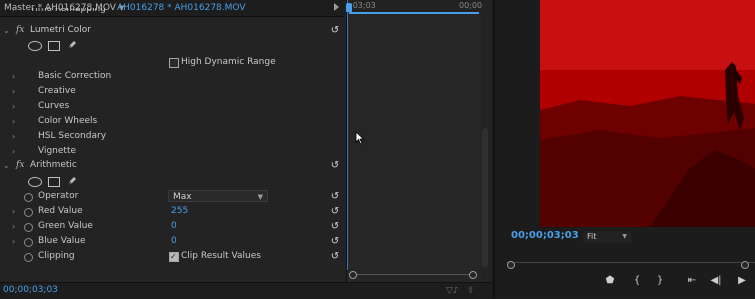  I want to click on zoom-level-value: Fit, so click(592, 236).